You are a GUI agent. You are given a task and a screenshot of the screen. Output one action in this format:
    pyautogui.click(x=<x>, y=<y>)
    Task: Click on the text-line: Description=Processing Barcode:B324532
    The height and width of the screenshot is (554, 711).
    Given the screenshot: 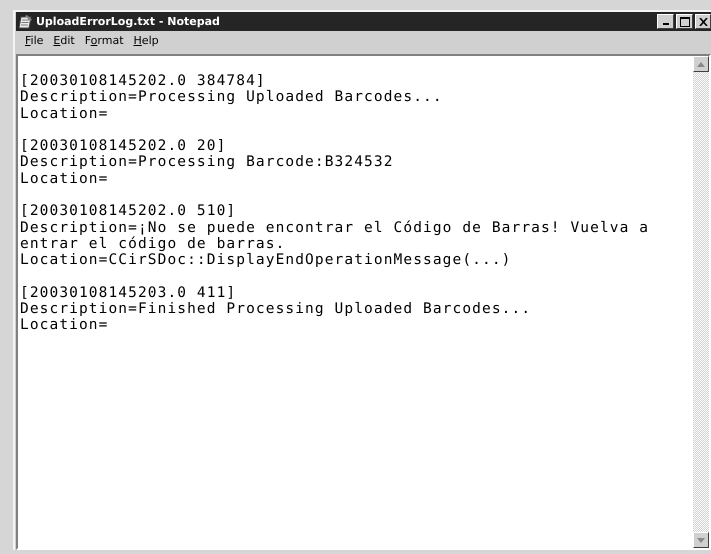 What is the action you would take?
    pyautogui.click(x=207, y=162)
    